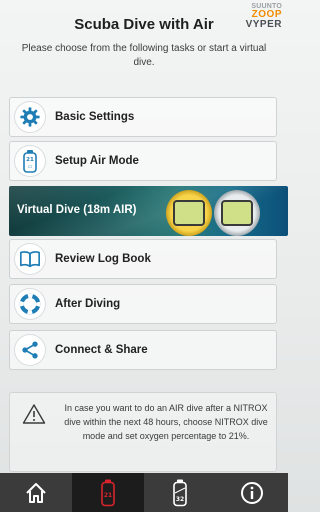 This screenshot has height=512, width=320. What do you see at coordinates (143, 304) in the screenshot?
I see `after-diving-button: After Diving` at bounding box center [143, 304].